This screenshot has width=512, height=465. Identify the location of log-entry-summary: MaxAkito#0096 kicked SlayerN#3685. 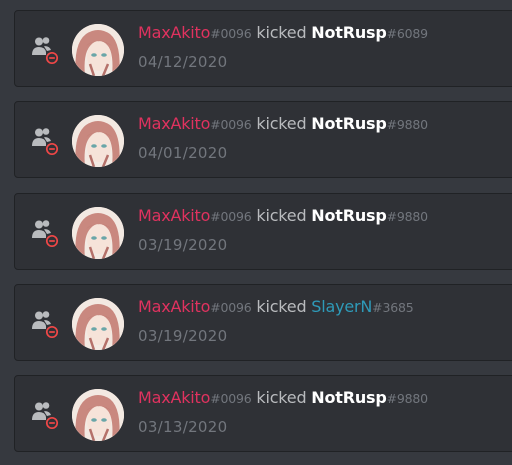
(276, 306).